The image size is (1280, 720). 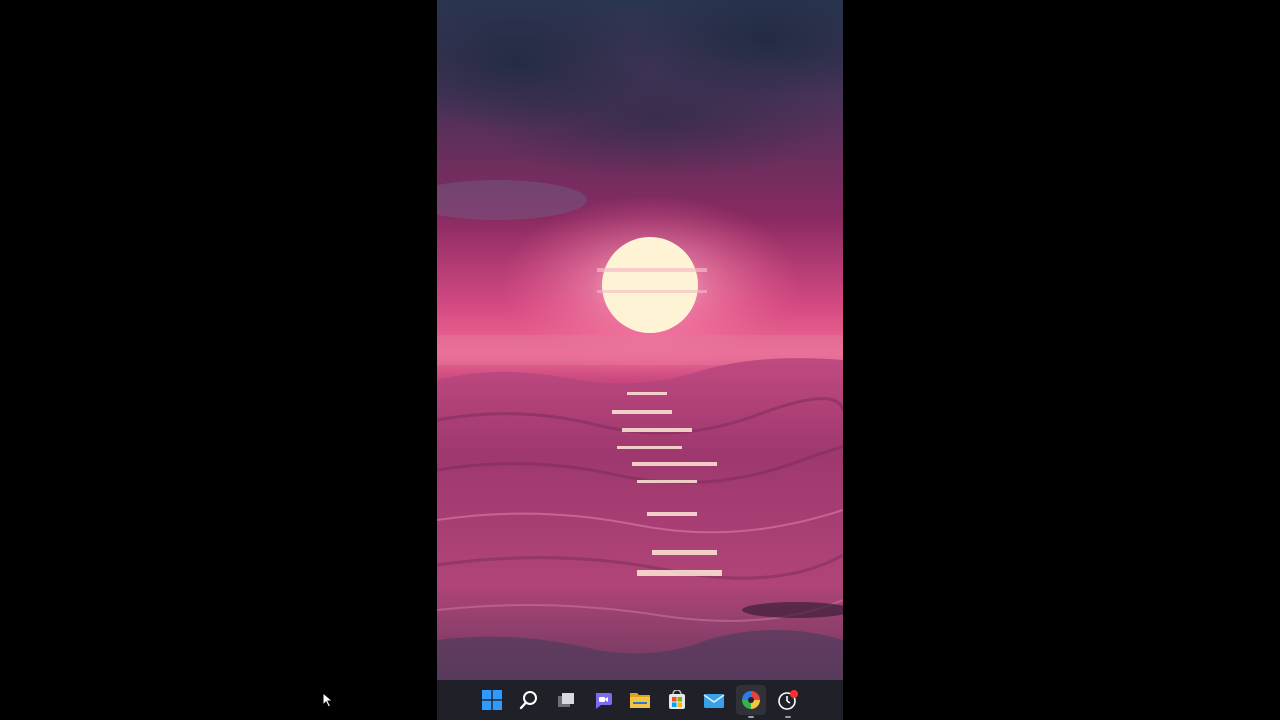 I want to click on start-button, so click(x=492, y=700).